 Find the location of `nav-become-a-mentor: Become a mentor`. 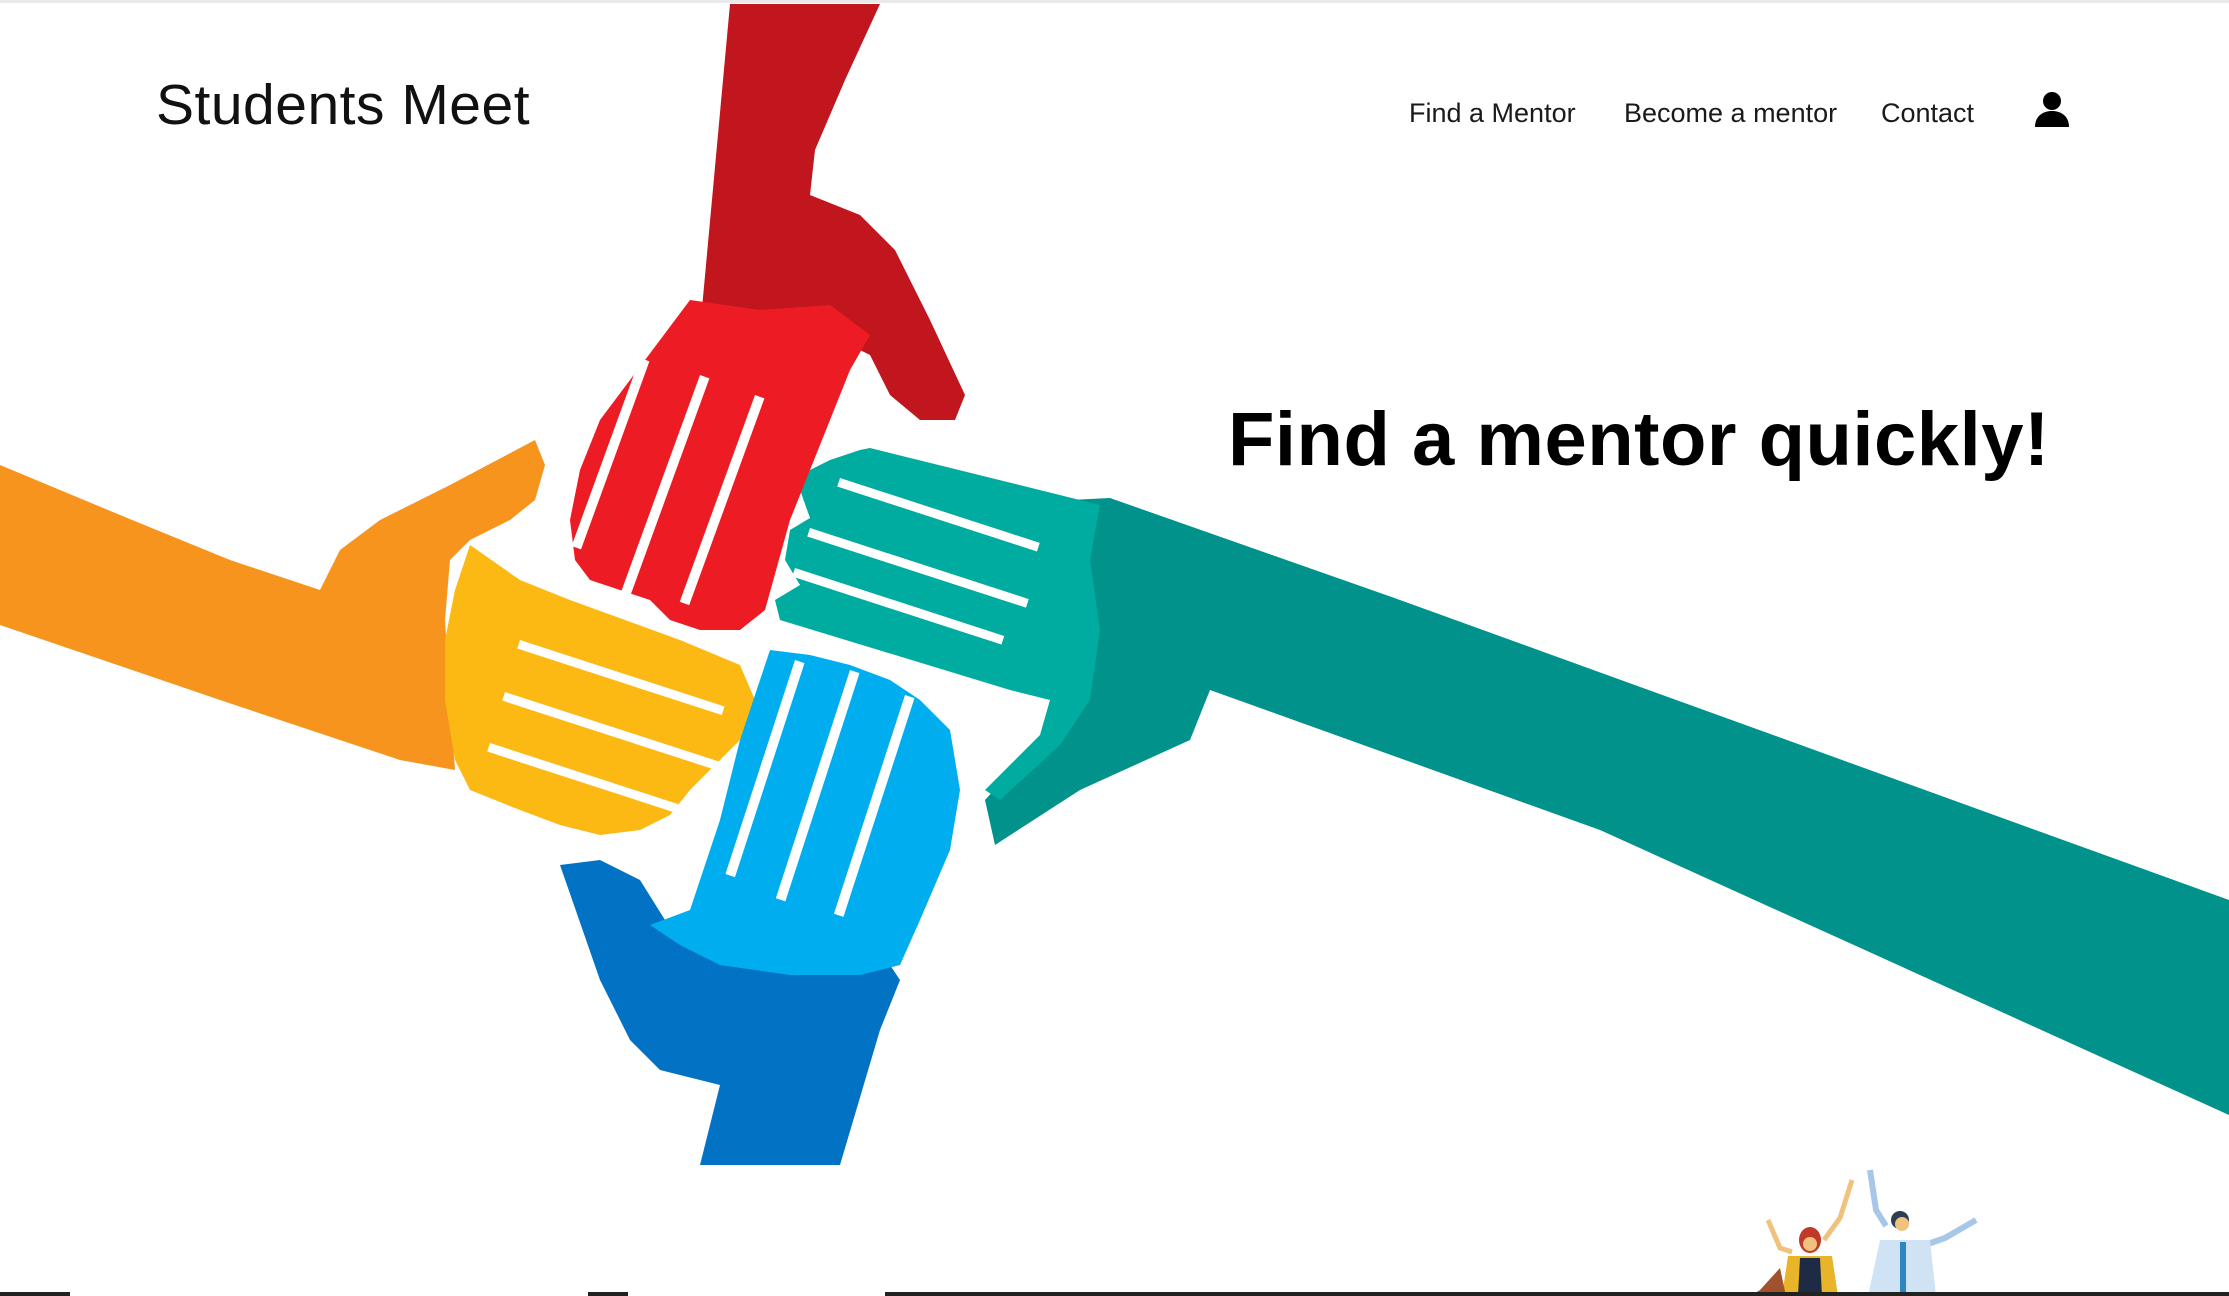

nav-become-a-mentor: Become a mentor is located at coordinates (1730, 113).